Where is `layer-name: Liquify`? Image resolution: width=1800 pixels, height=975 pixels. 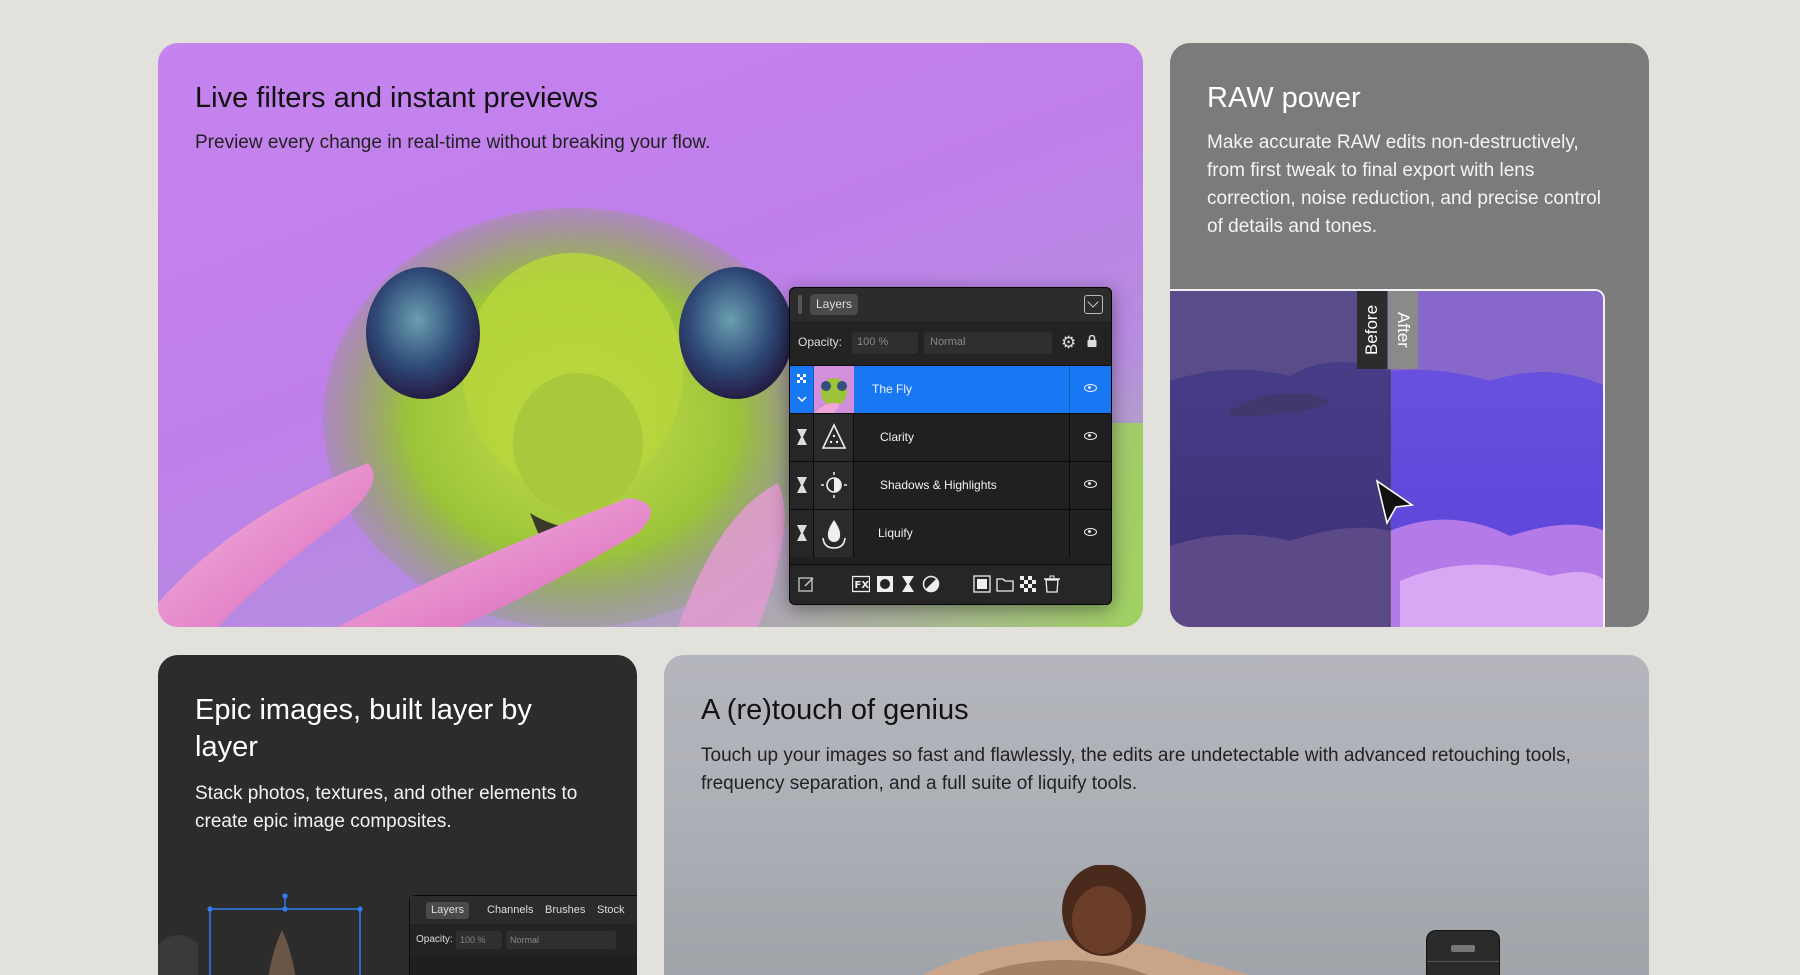
layer-name: Liquify is located at coordinates (895, 533).